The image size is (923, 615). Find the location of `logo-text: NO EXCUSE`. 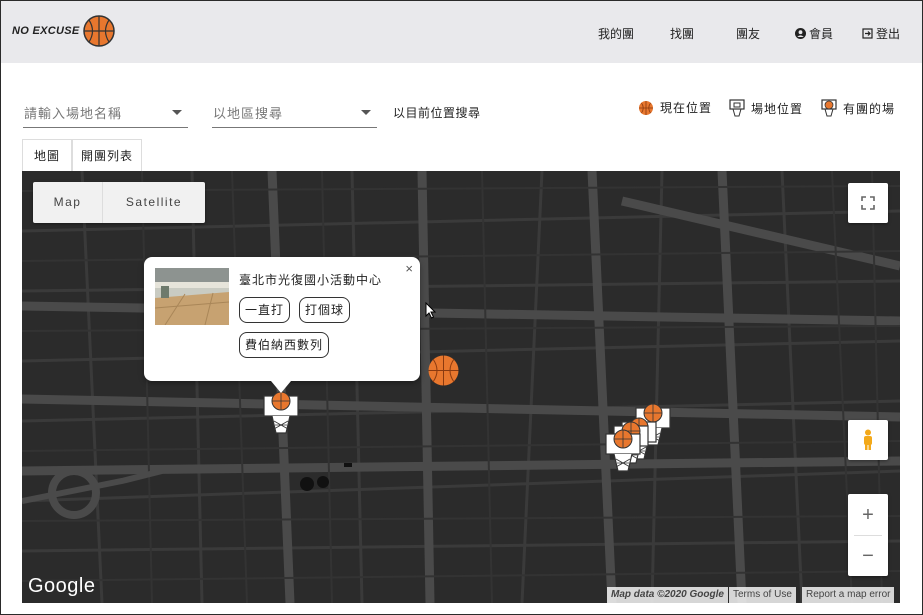

logo-text: NO EXCUSE is located at coordinates (46, 31).